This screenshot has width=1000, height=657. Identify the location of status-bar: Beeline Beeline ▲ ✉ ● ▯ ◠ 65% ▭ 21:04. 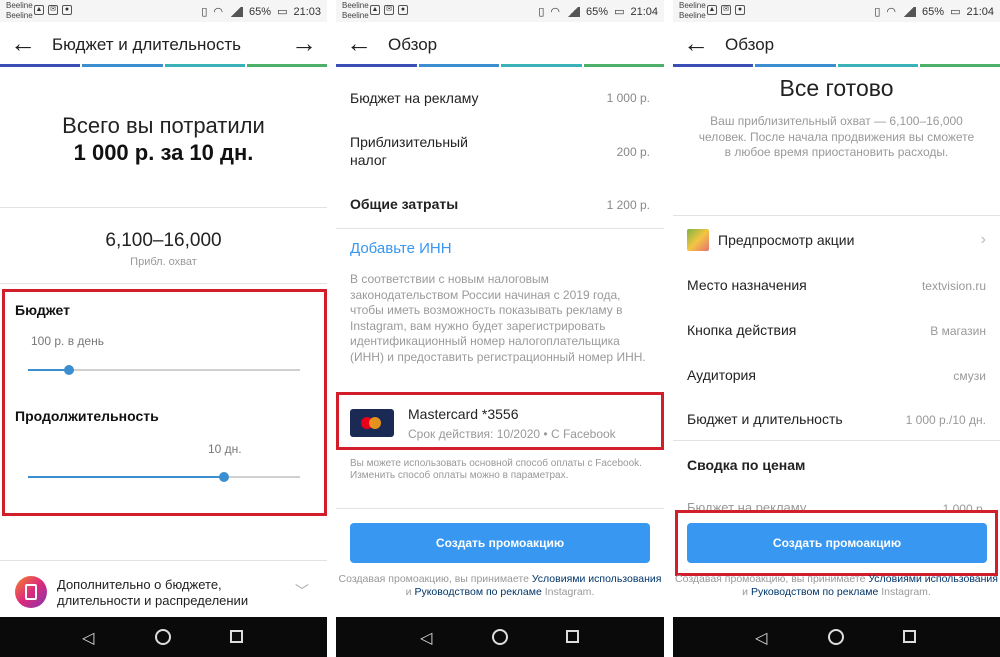
(500, 11).